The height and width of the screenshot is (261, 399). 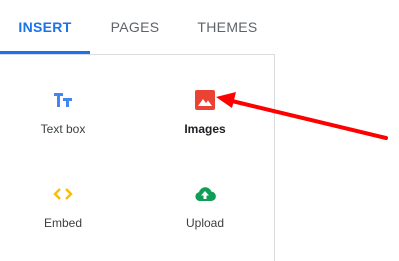 What do you see at coordinates (63, 100) in the screenshot?
I see `text-box-icon` at bounding box center [63, 100].